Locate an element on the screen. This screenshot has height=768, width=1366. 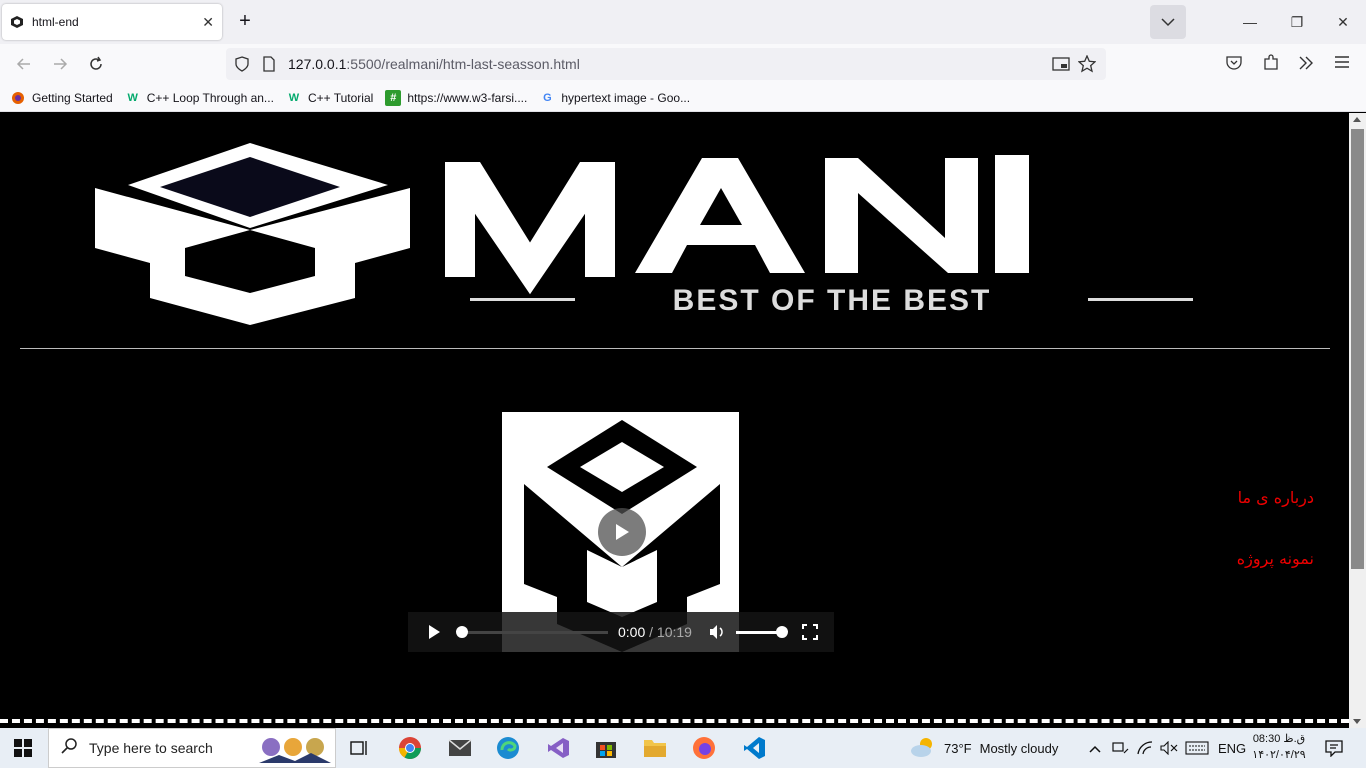
close-tab-icon: ✕ is located at coordinates (208, 22).